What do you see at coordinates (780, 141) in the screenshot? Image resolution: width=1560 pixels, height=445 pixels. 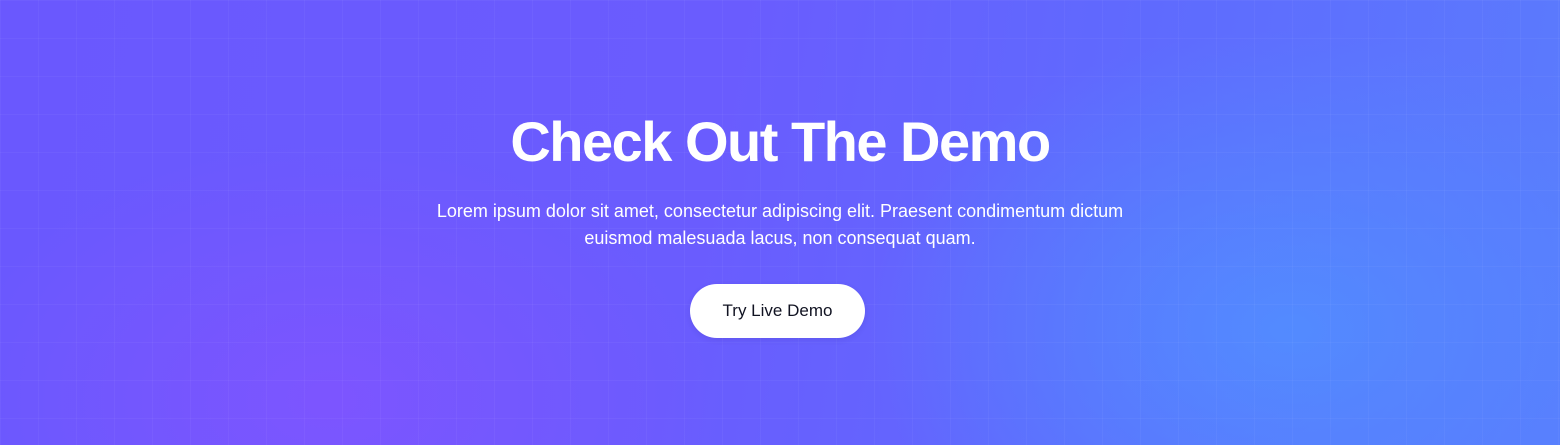 I see `hero-title: Check Out The Demo` at bounding box center [780, 141].